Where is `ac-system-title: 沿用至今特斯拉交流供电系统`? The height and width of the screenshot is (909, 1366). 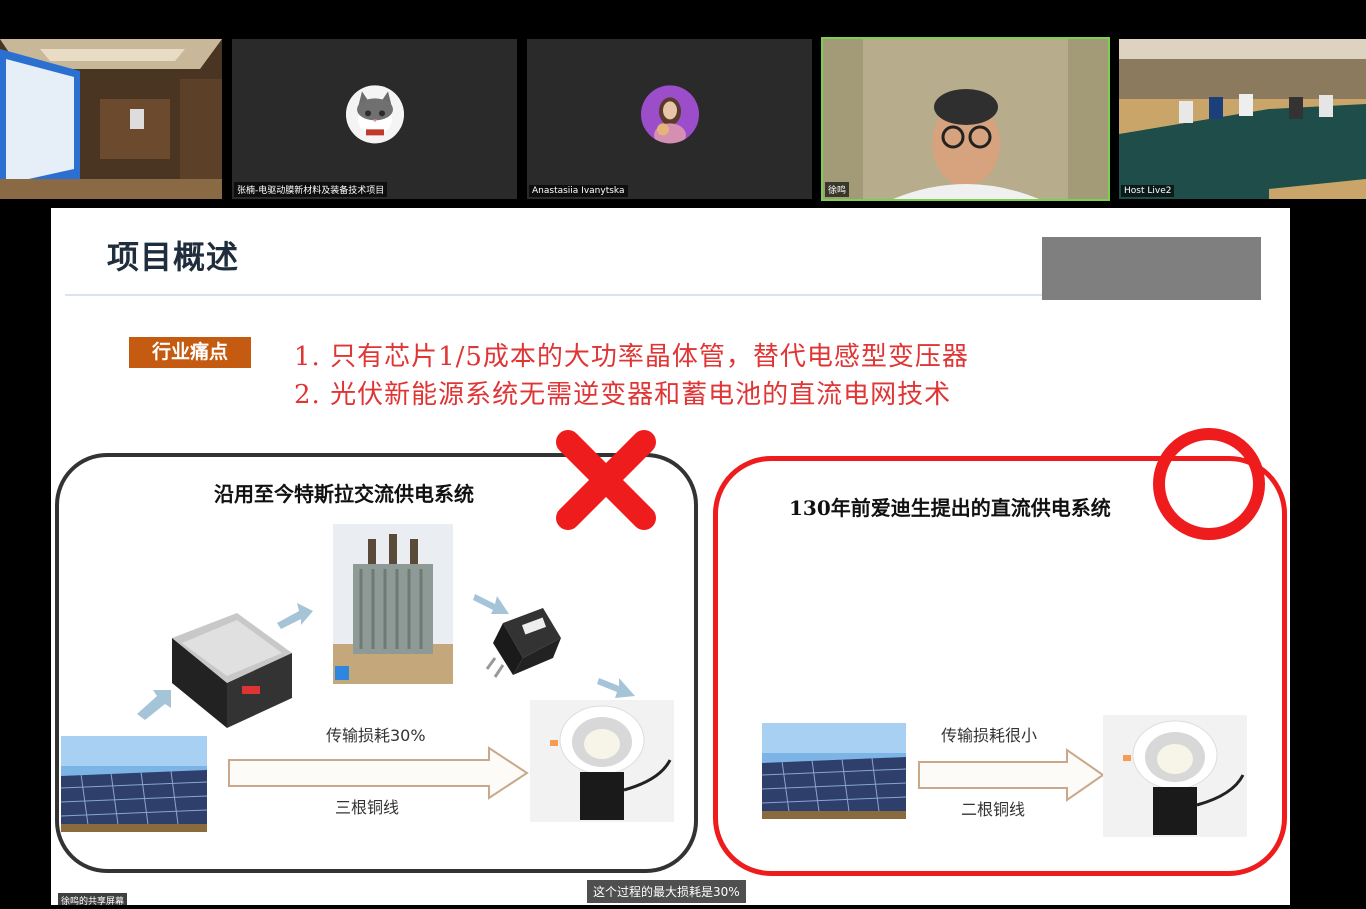
ac-system-title: 沿用至今特斯拉交流供电系统 is located at coordinates (344, 494).